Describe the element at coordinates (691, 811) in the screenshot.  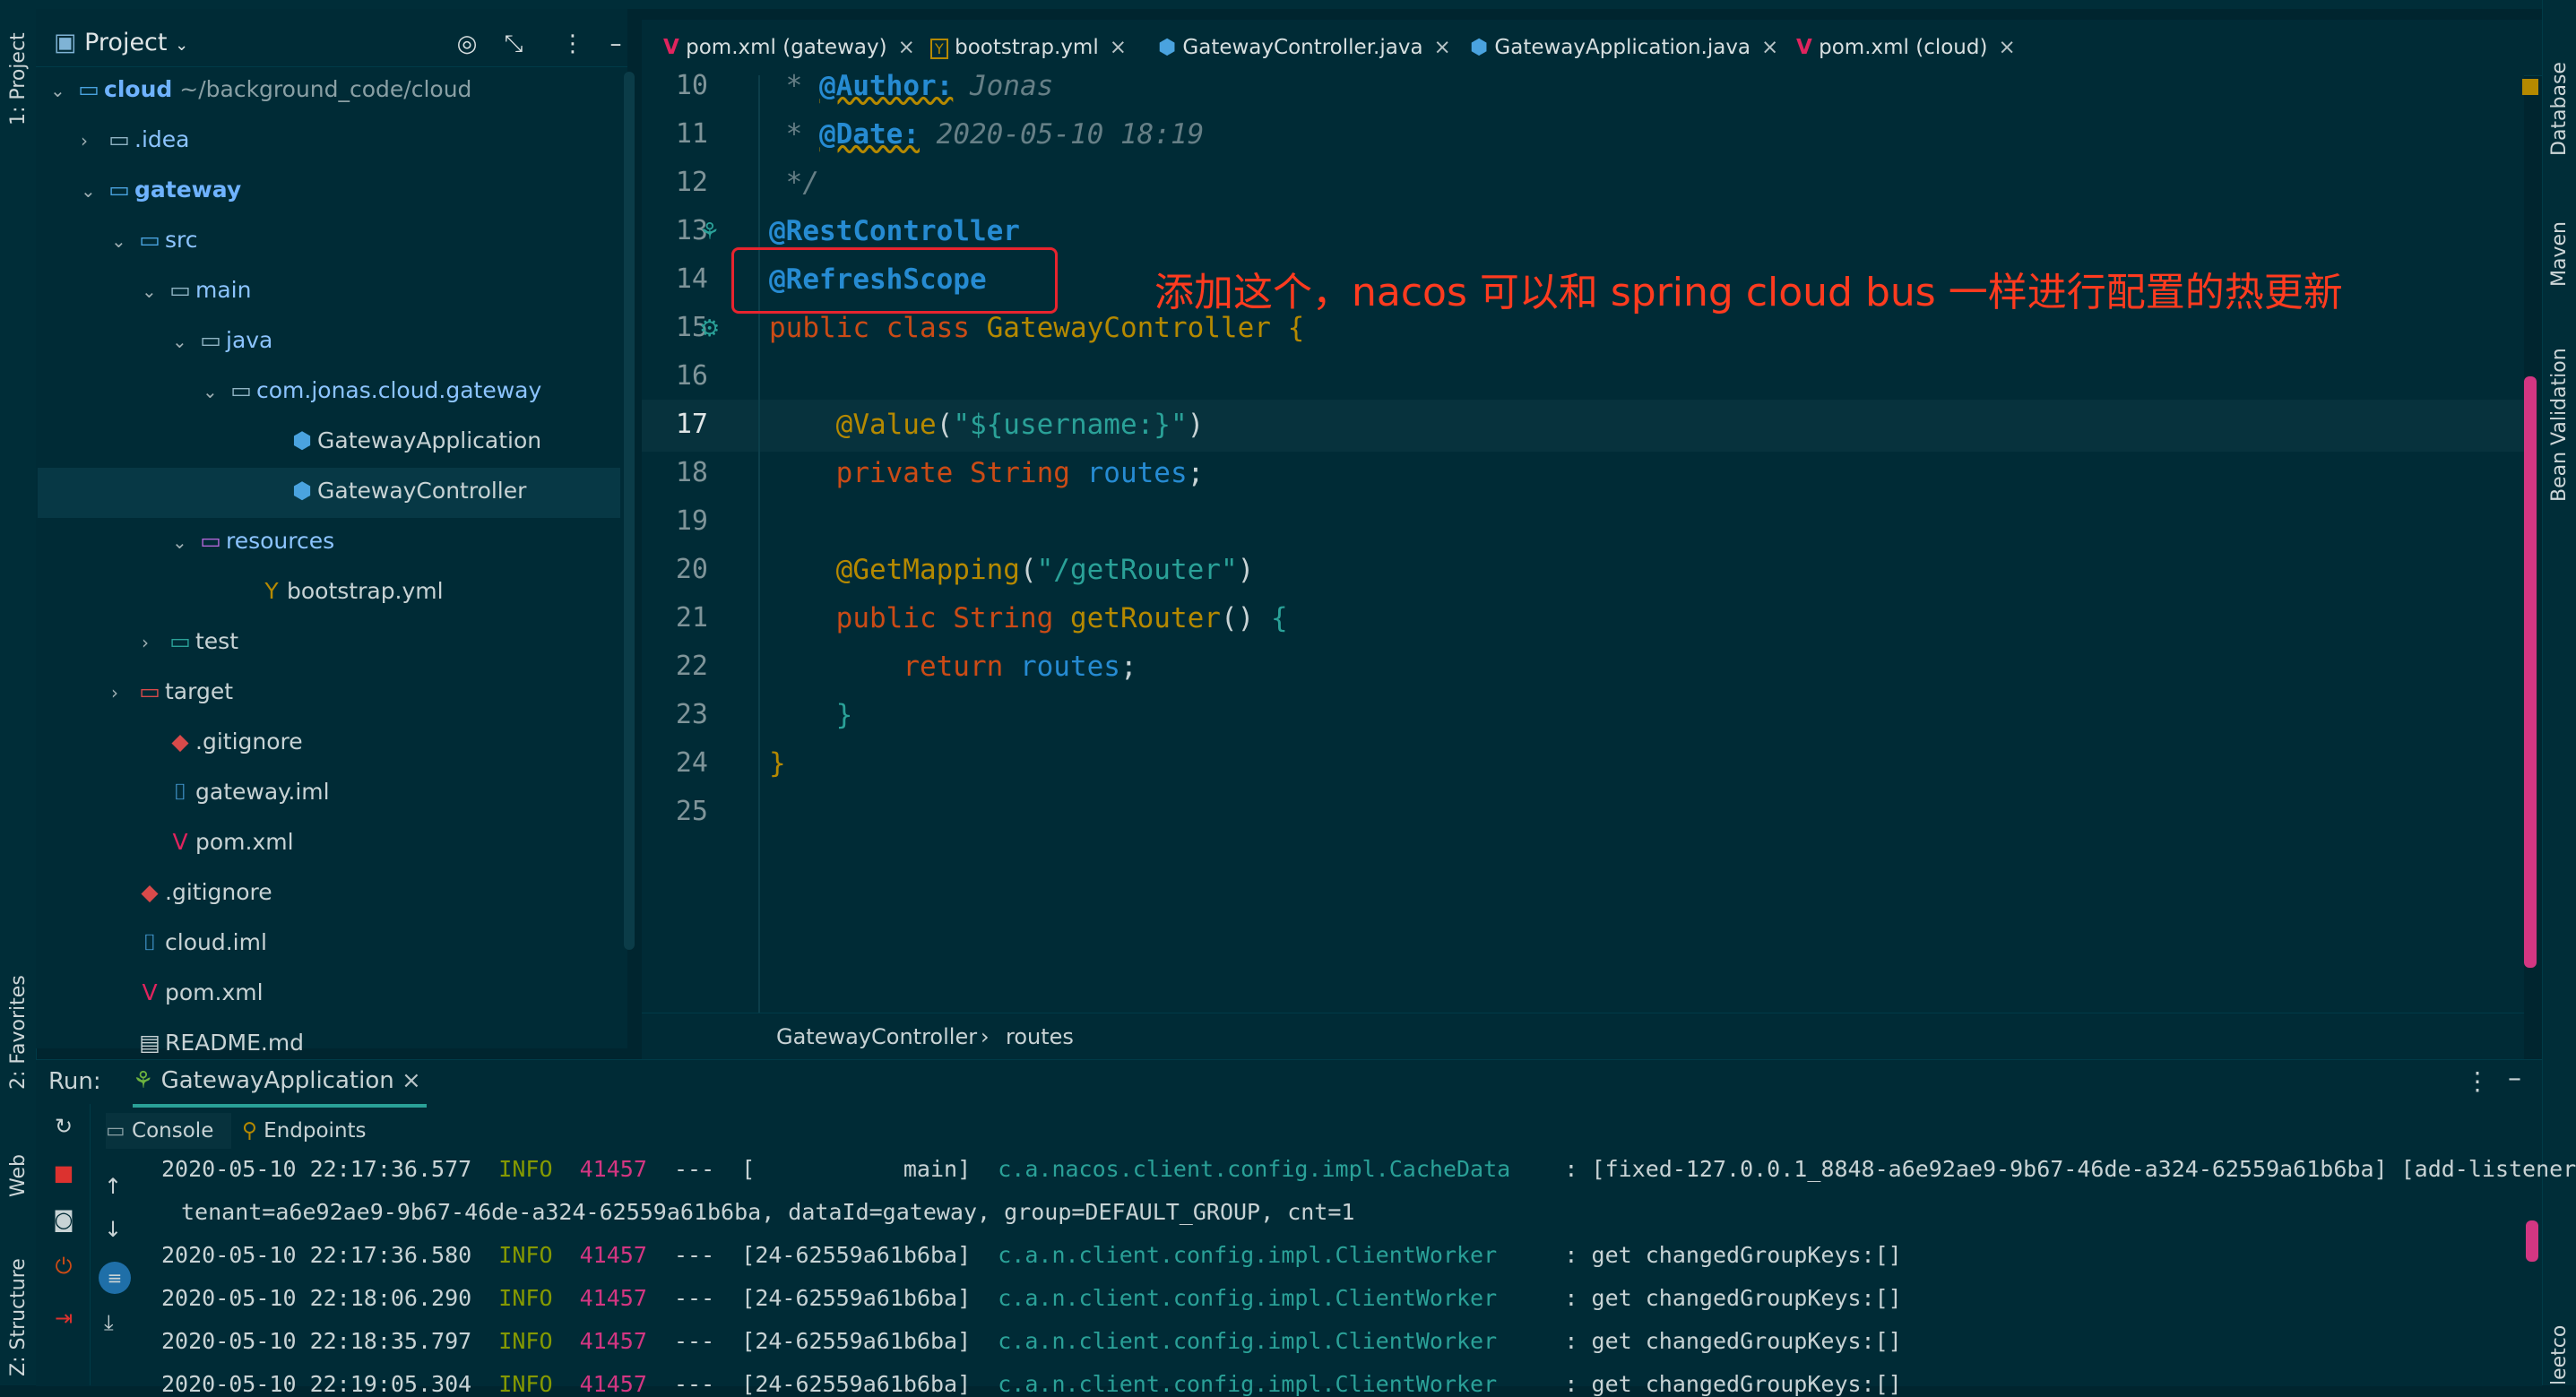
I see `line-number: 25` at that location.